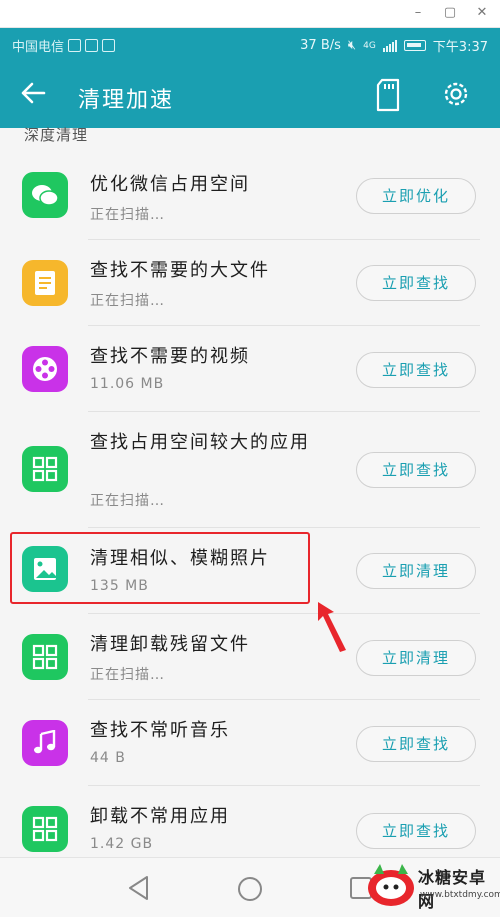  I want to click on nav-home-icon, so click(250, 889).